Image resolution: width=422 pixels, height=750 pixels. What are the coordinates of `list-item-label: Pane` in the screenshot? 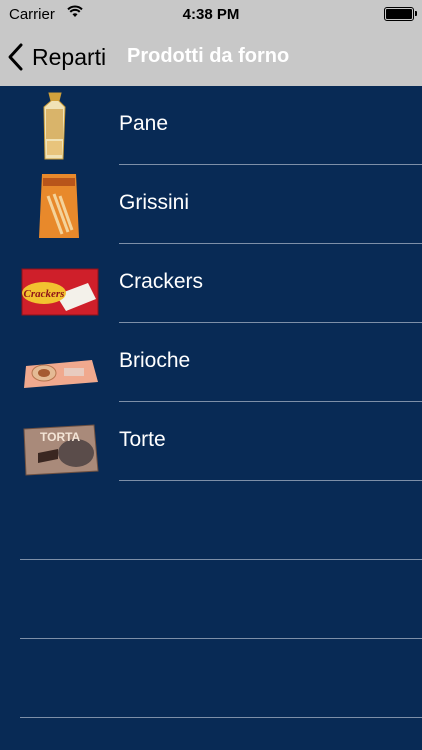 It's located at (144, 123).